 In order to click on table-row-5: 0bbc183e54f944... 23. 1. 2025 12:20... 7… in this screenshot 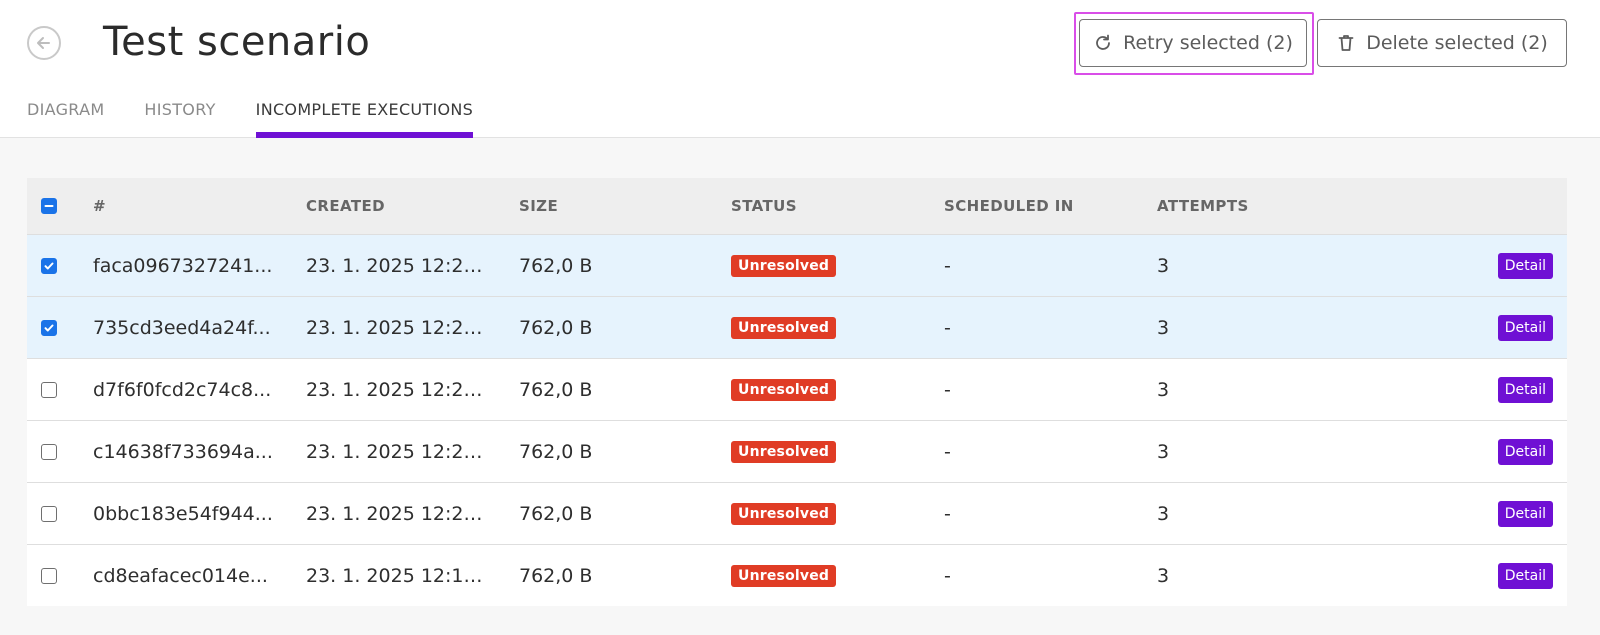, I will do `click(797, 513)`.